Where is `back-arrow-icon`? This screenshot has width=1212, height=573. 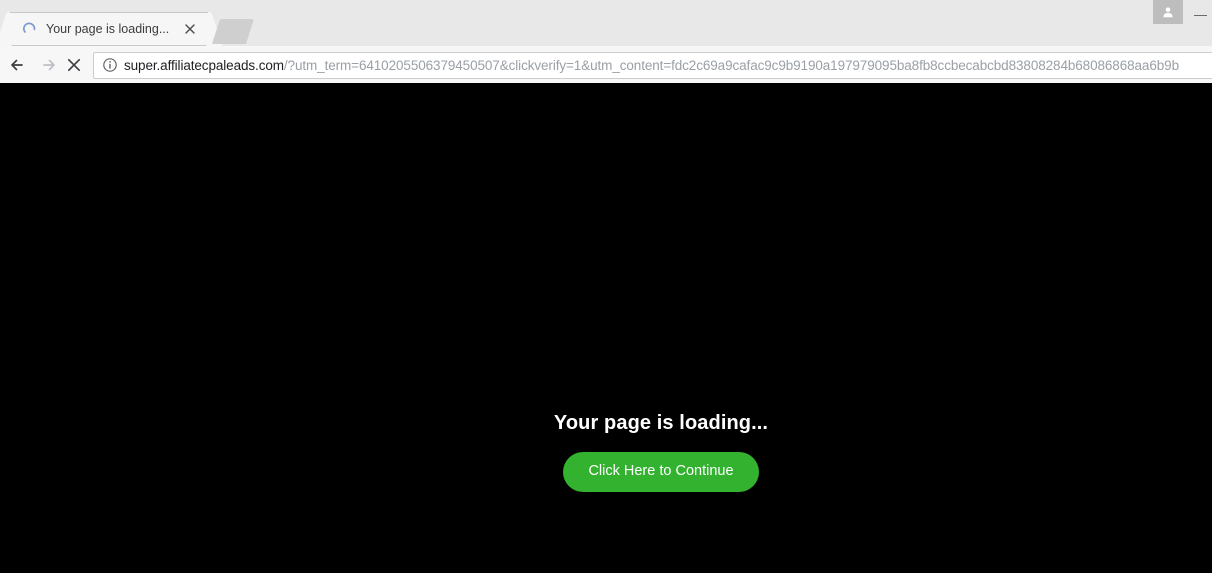 back-arrow-icon is located at coordinates (17, 65).